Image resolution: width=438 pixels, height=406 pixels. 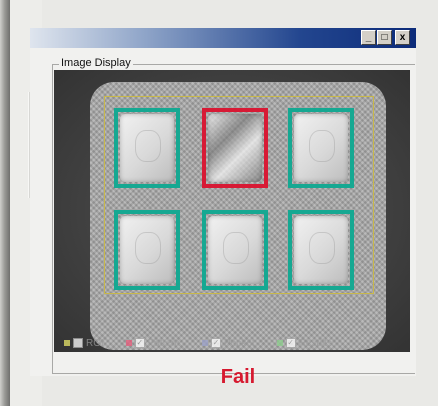 I want to click on legend-item-pocket: ✓ Pocket, so click(x=228, y=343).